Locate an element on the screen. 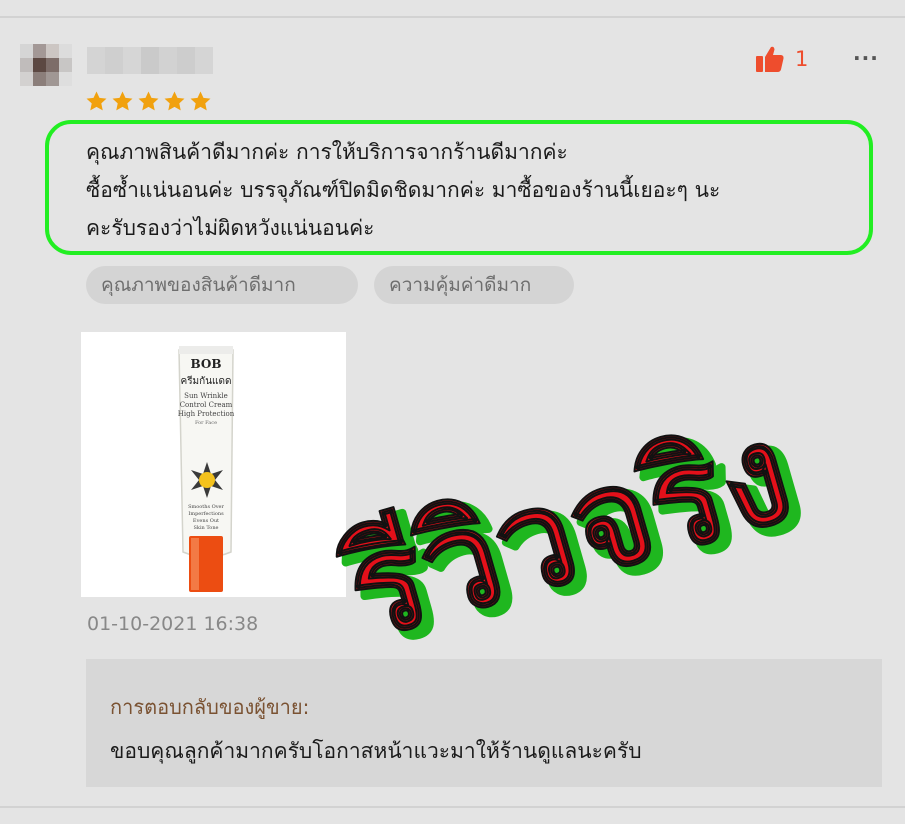 This screenshot has width=905, height=824. bottom-divider is located at coordinates (452, 807).